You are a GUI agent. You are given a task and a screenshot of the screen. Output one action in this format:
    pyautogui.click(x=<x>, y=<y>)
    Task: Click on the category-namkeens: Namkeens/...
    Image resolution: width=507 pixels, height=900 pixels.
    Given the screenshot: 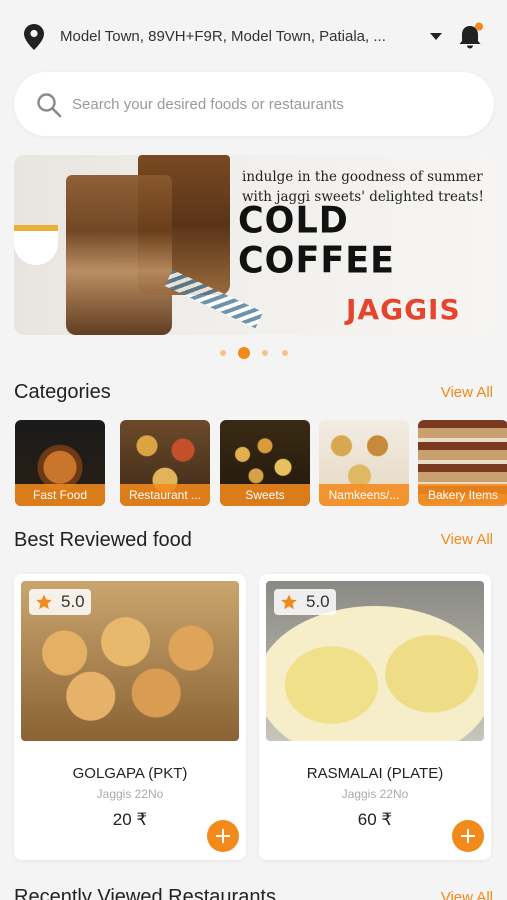 What is the action you would take?
    pyautogui.click(x=364, y=463)
    